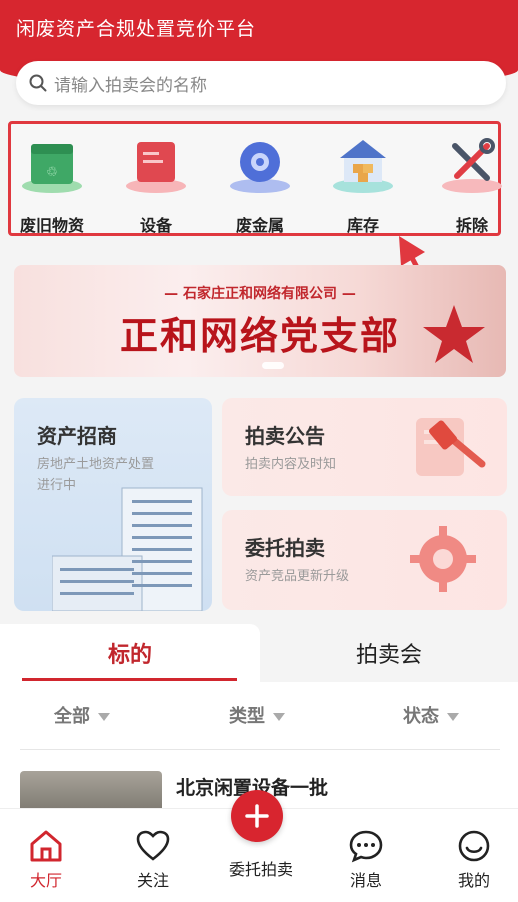 This screenshot has width=518, height=902. I want to click on tabbar-mine: 我的, so click(474, 860).